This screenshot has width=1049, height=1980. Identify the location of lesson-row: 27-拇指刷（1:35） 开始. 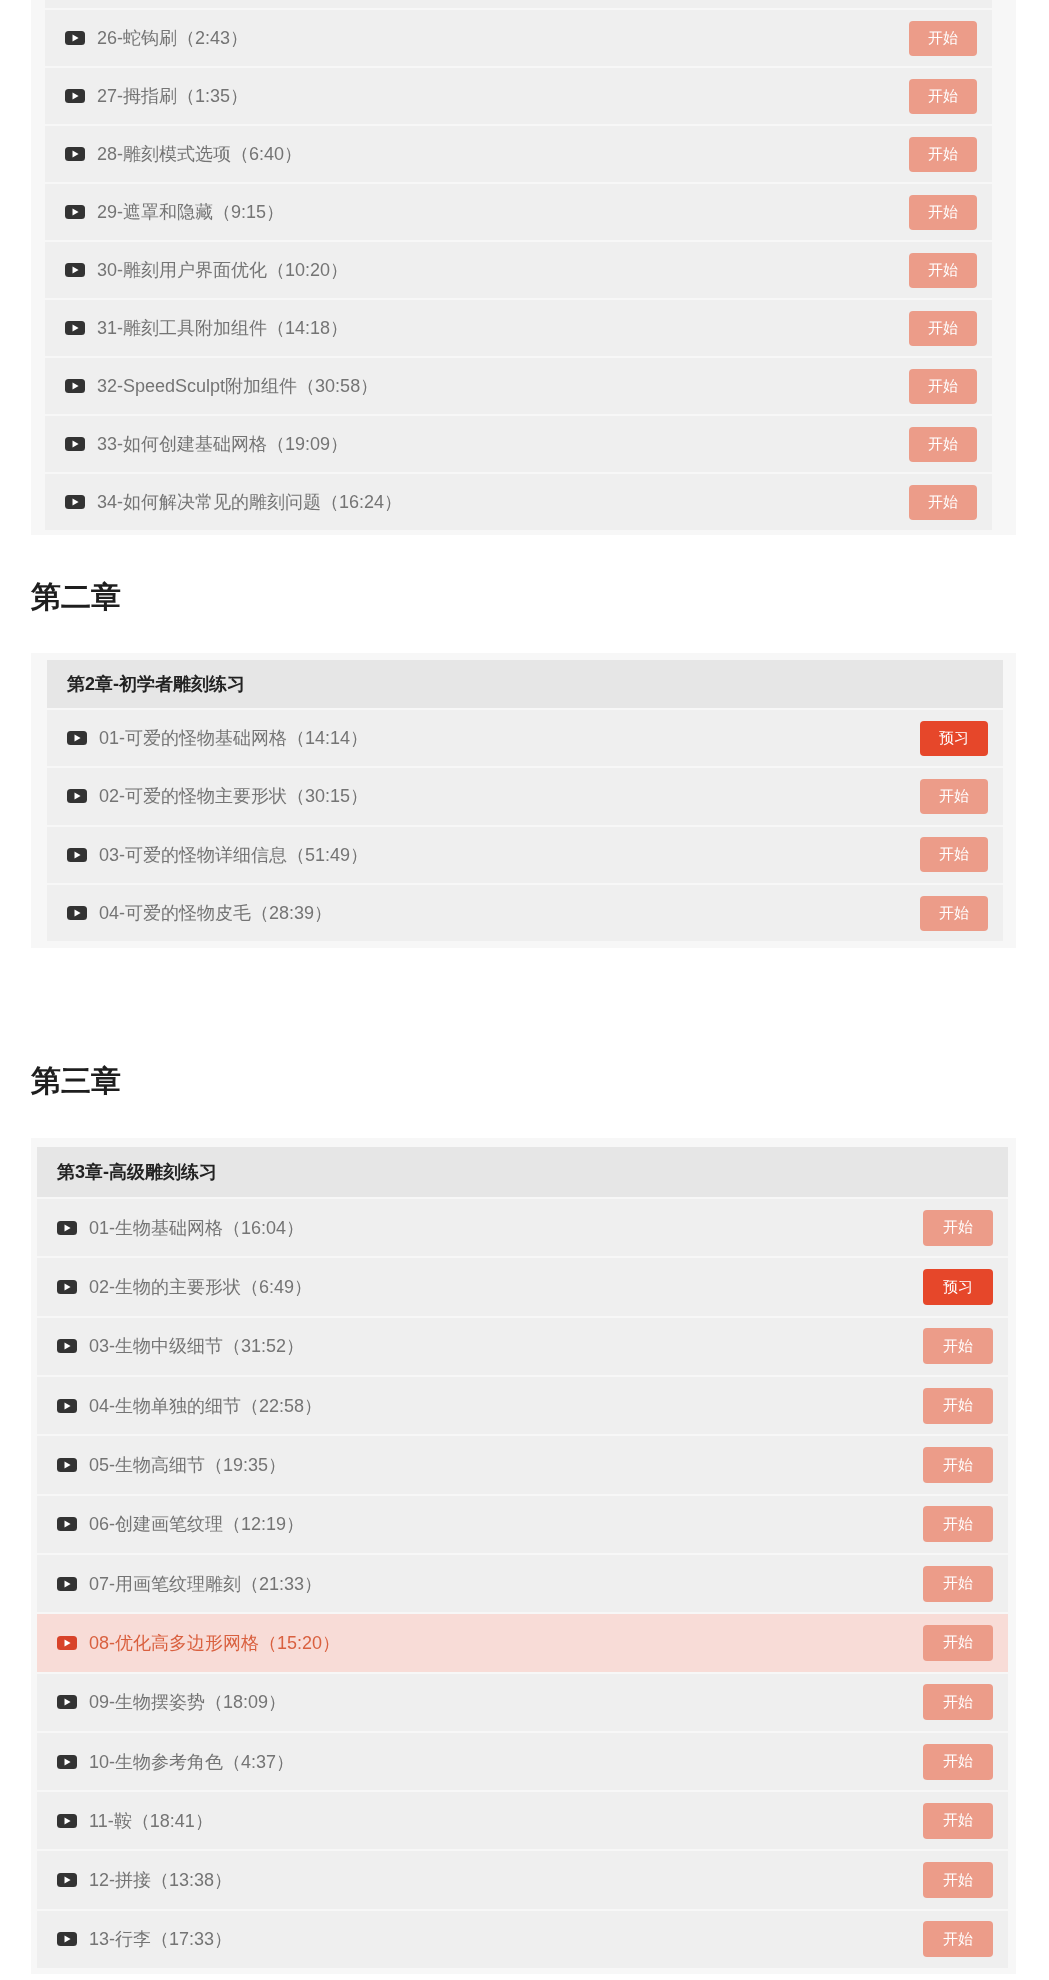
(518, 96).